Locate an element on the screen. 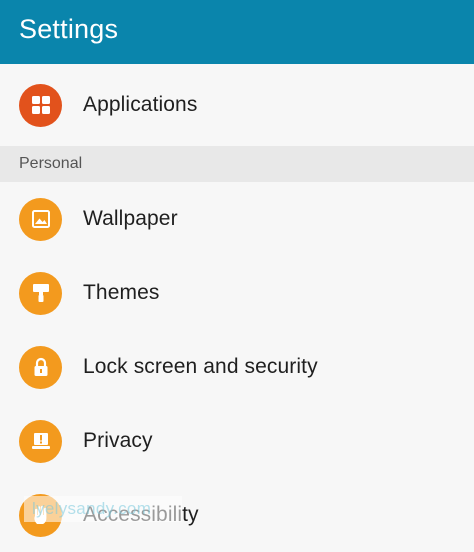 The width and height of the screenshot is (474, 552). settings-item-lock-screen-and-security: Lock screen and security is located at coordinates (237, 367).